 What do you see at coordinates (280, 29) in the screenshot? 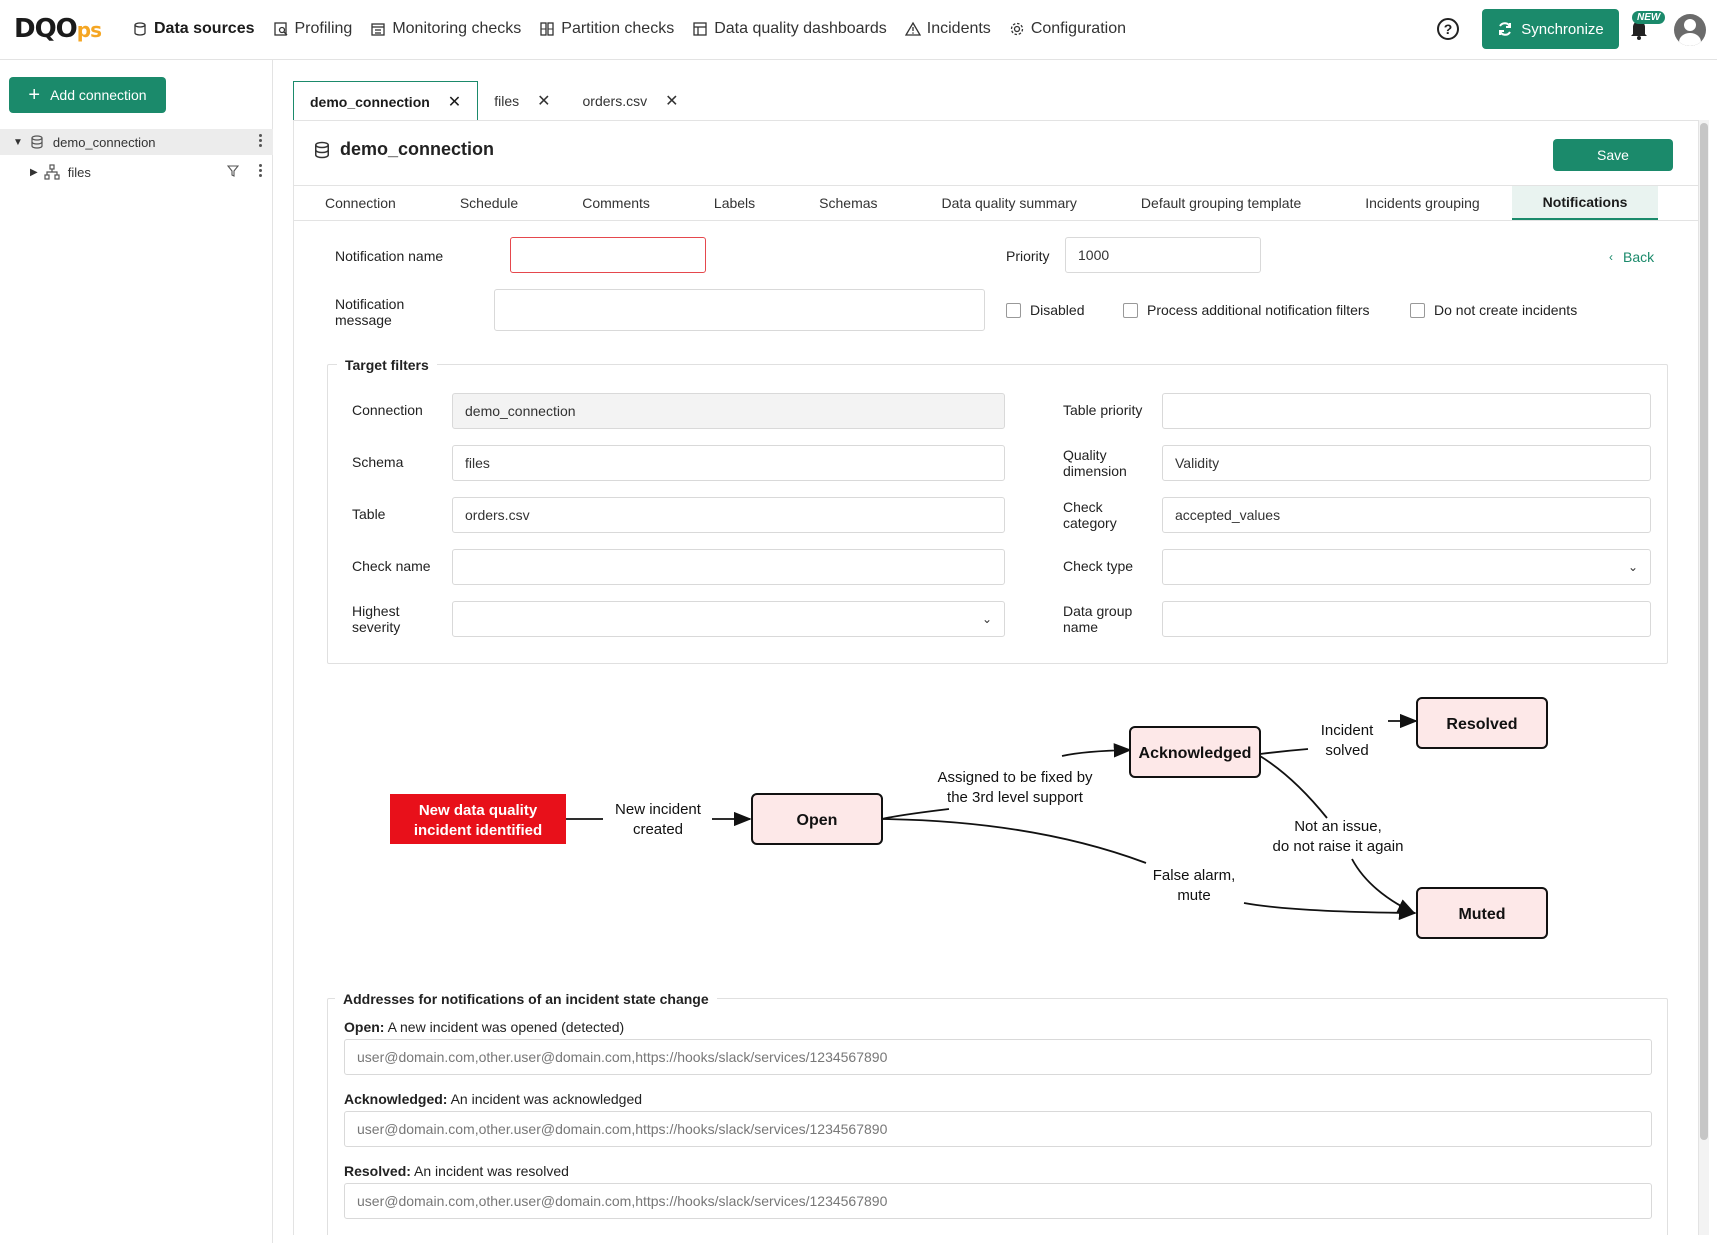
I see `profiling-icon` at bounding box center [280, 29].